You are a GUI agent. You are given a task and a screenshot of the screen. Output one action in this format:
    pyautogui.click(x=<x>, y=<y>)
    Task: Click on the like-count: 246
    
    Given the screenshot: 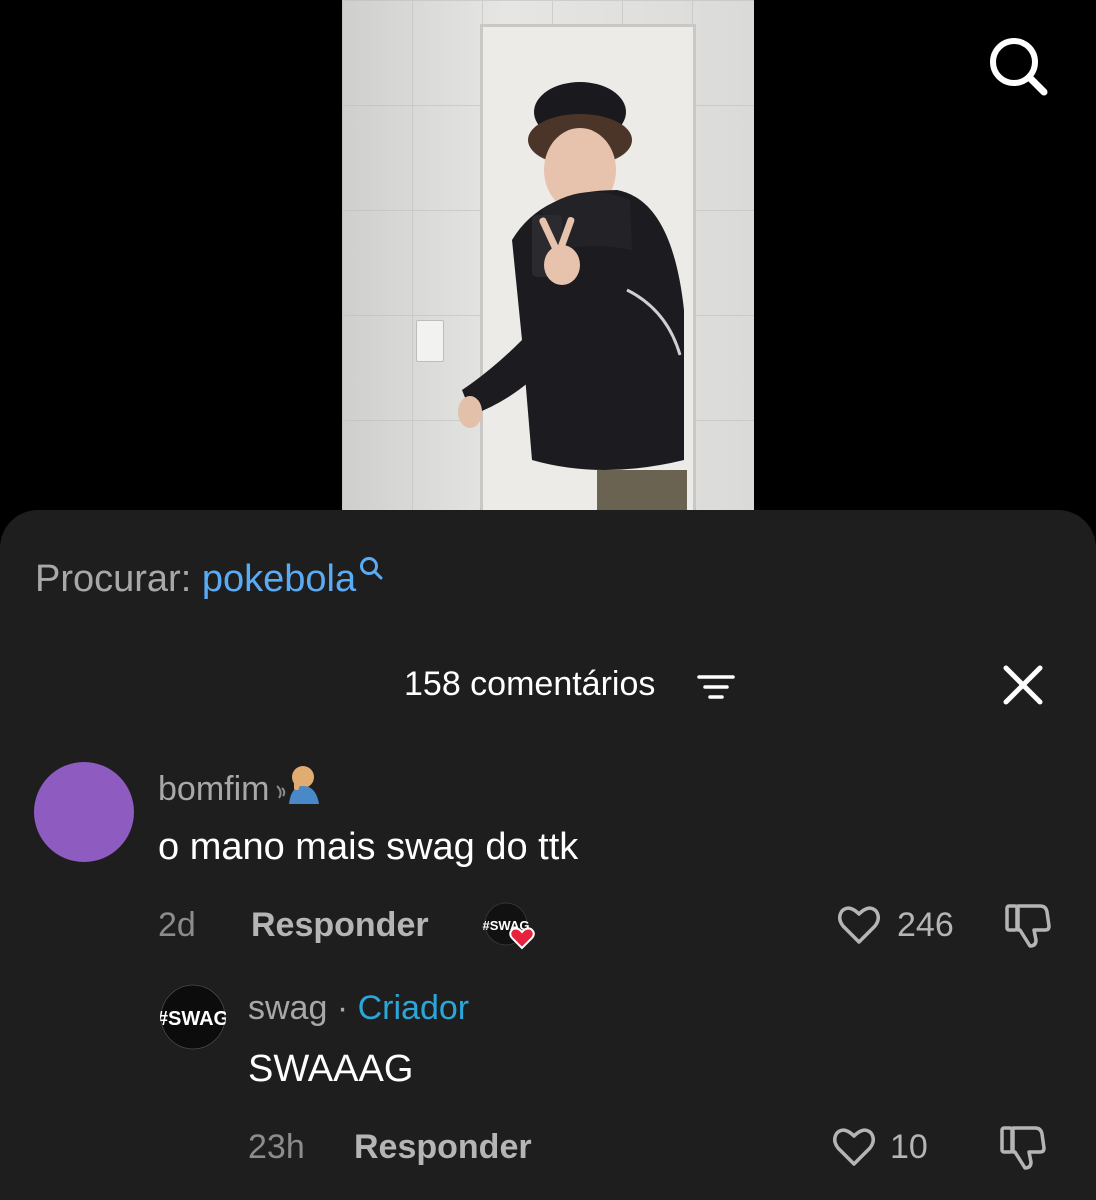 What is the action you would take?
    pyautogui.click(x=925, y=925)
    